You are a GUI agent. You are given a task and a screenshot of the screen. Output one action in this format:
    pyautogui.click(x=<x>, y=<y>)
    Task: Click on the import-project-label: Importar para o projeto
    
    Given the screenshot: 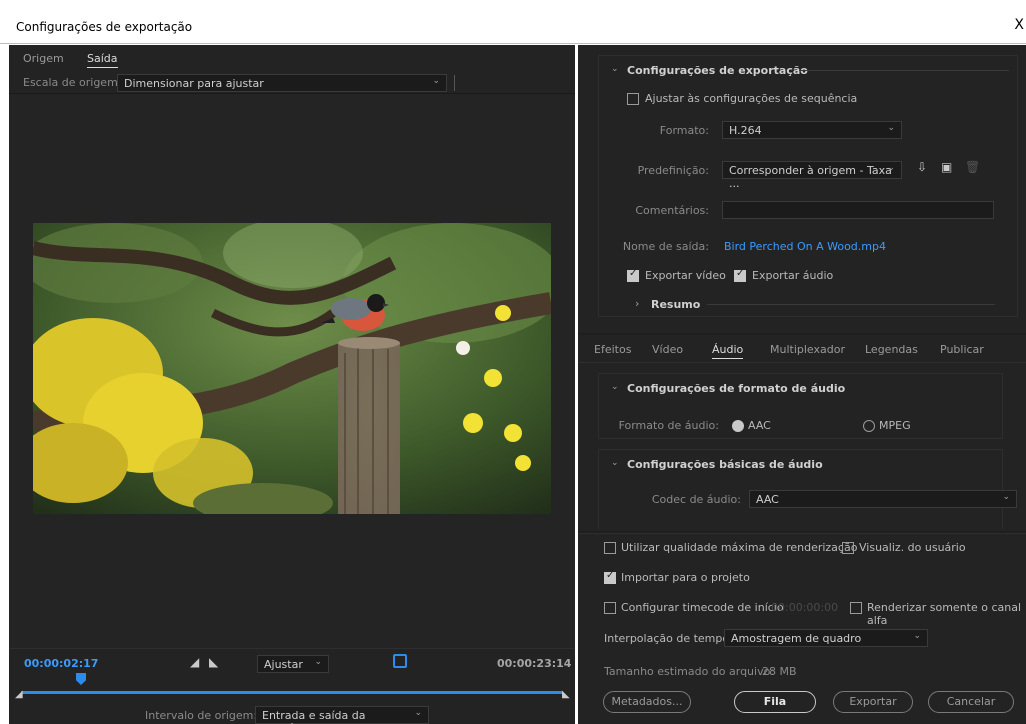 What is the action you would take?
    pyautogui.click(x=685, y=577)
    